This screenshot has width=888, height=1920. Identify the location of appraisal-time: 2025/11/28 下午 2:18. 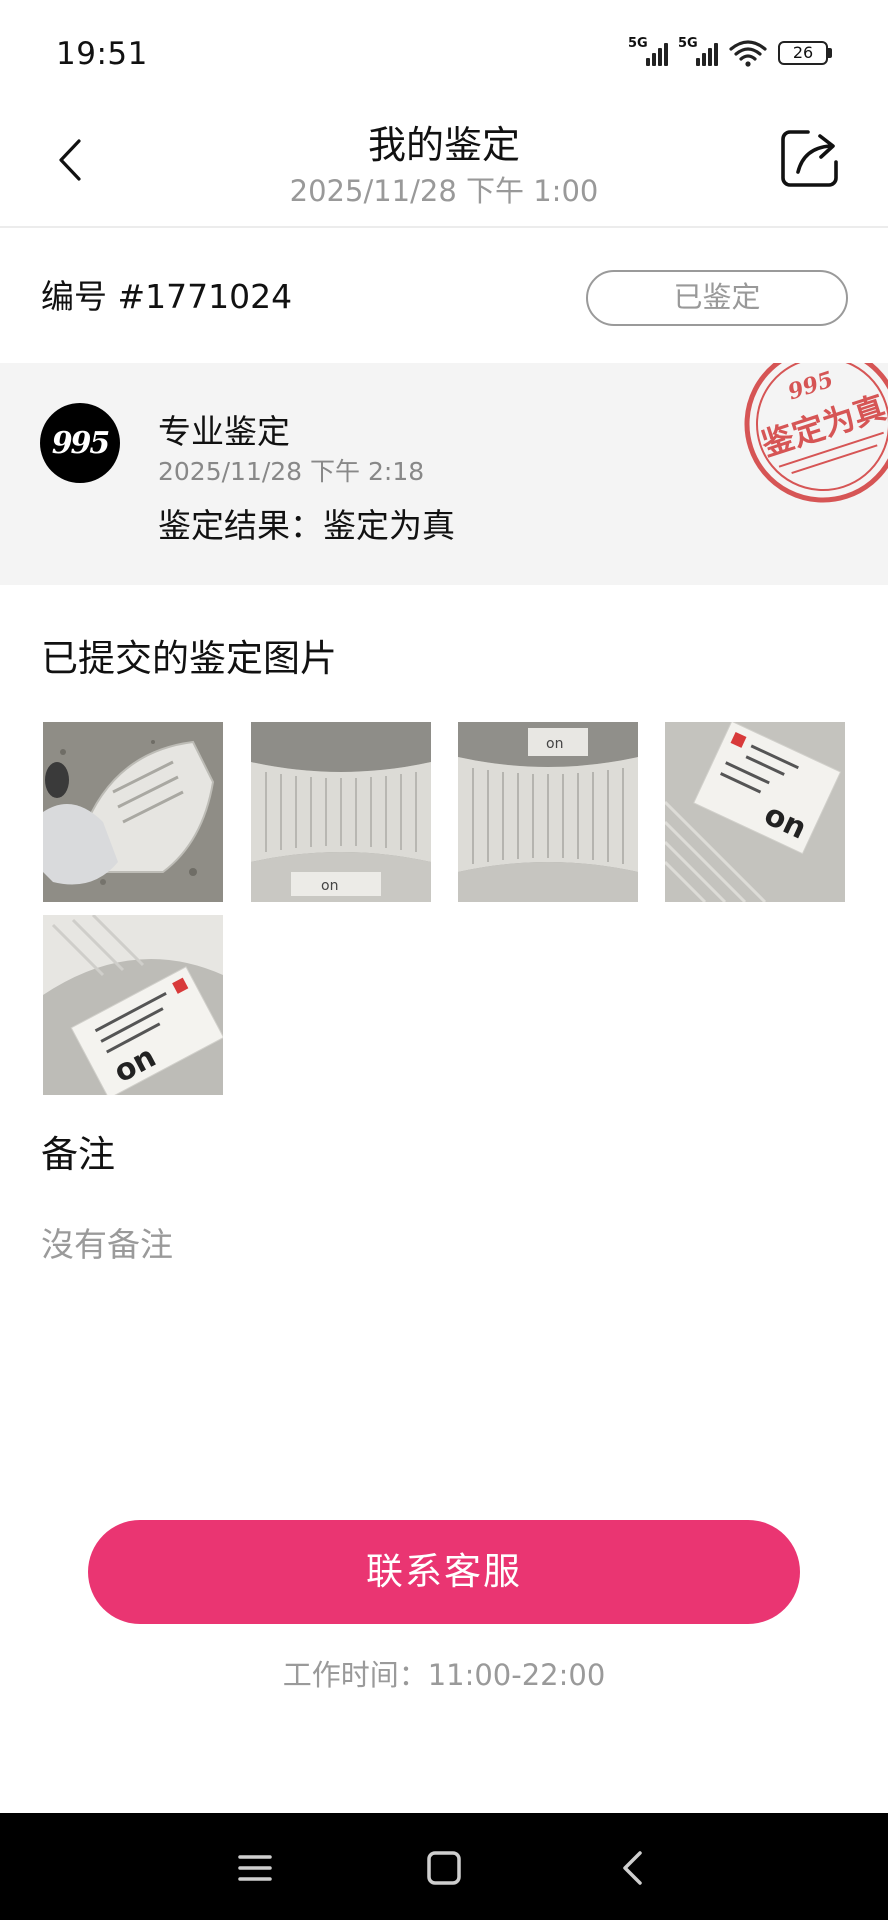
(291, 471).